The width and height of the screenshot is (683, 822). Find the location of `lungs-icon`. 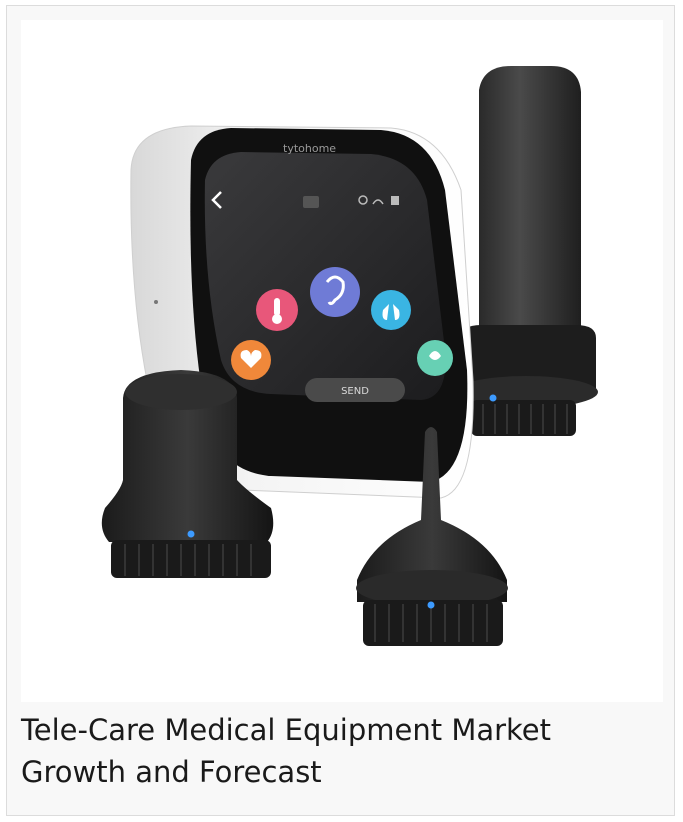

lungs-icon is located at coordinates (391, 310).